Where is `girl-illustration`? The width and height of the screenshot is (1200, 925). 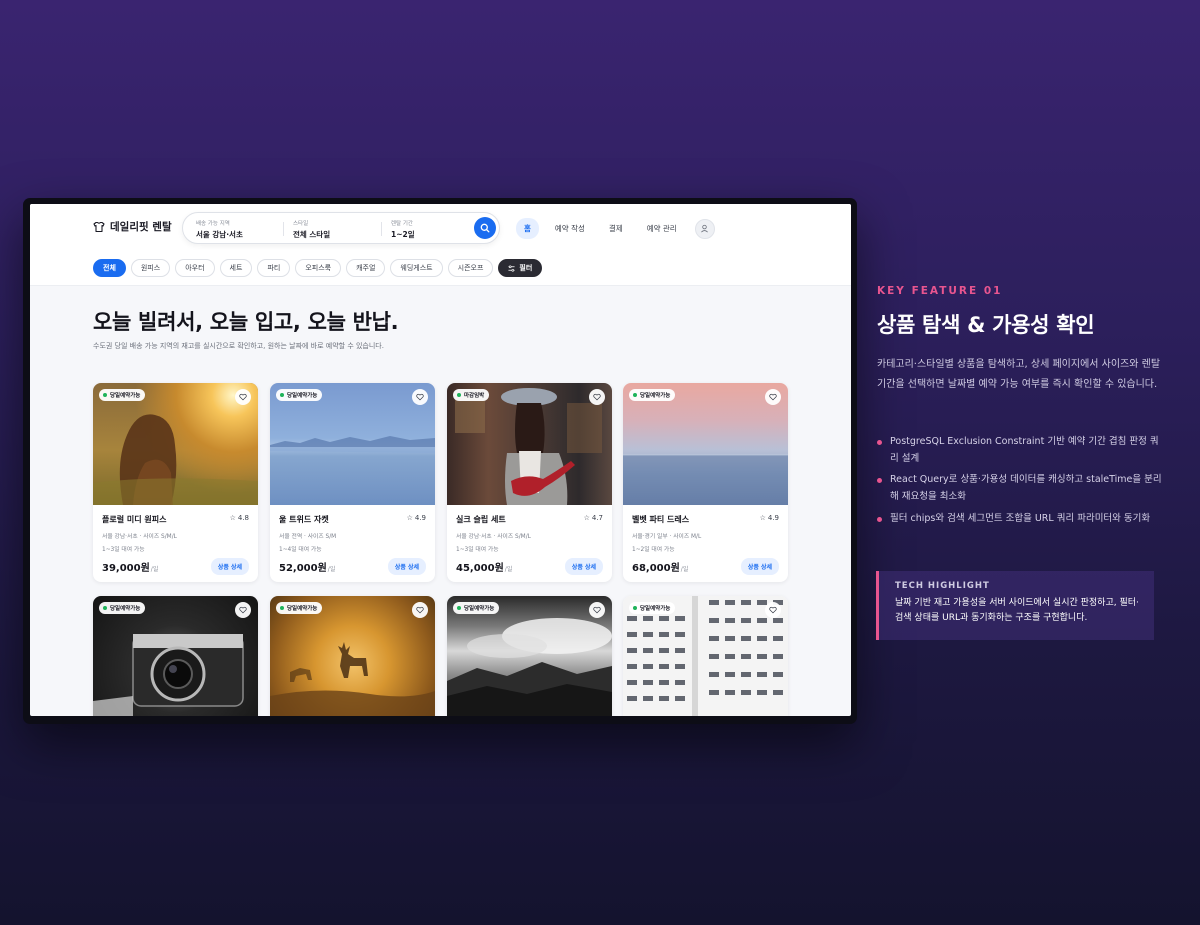
girl-illustration is located at coordinates (175, 459).